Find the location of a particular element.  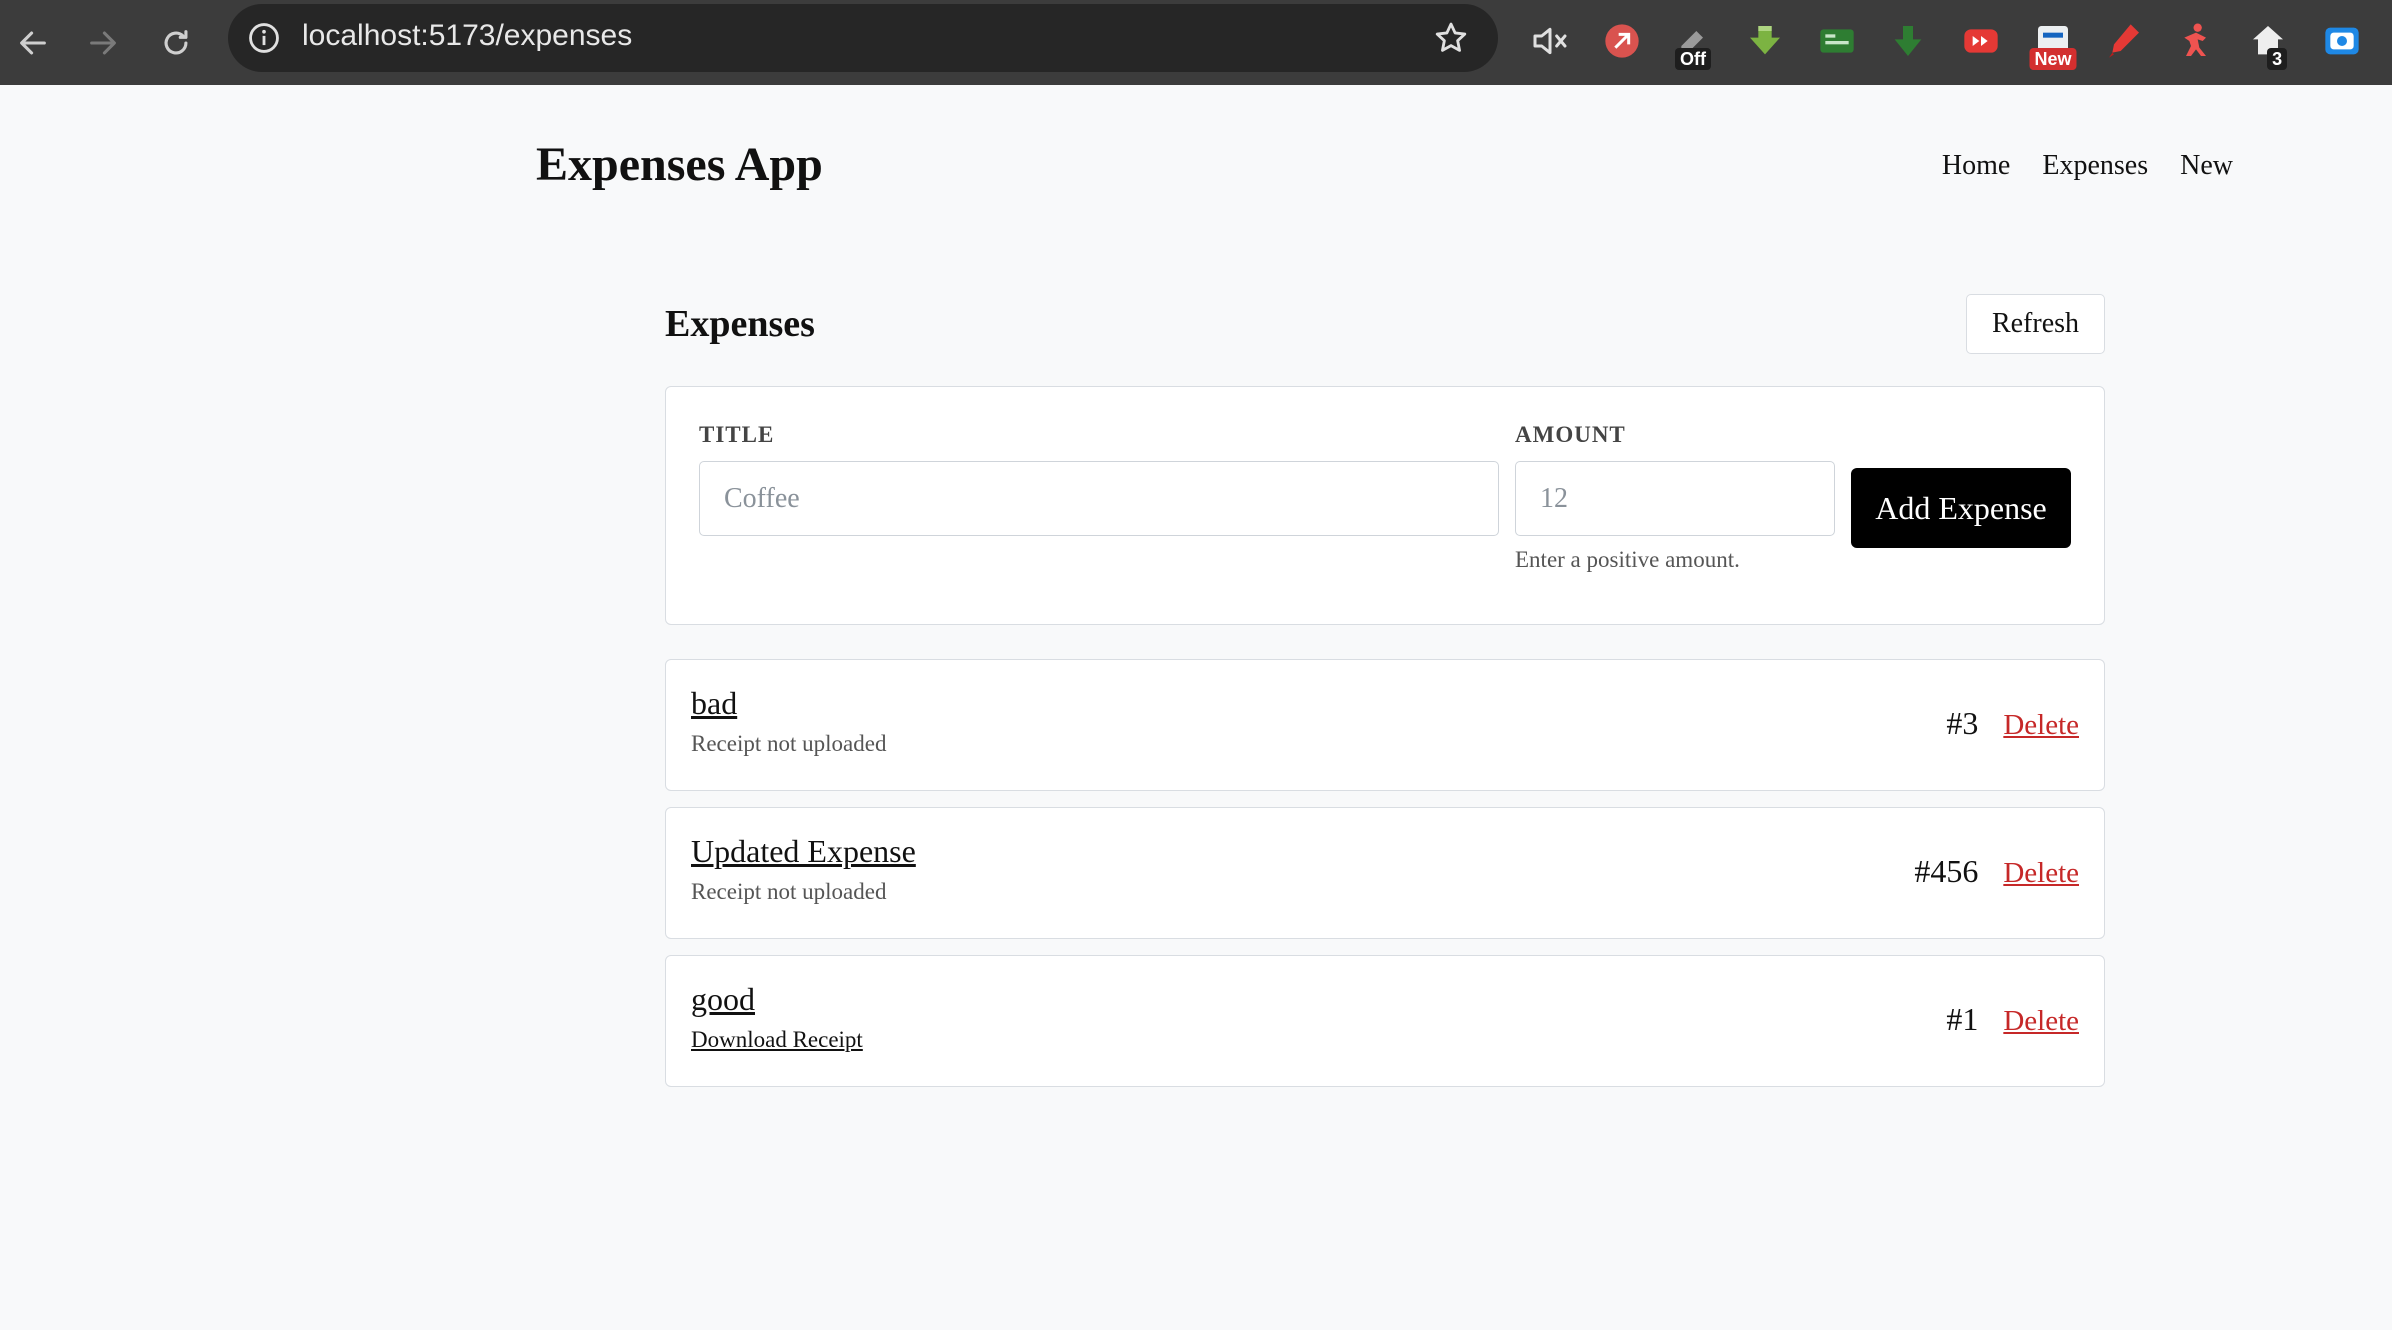

site-info-icon is located at coordinates (264, 38).